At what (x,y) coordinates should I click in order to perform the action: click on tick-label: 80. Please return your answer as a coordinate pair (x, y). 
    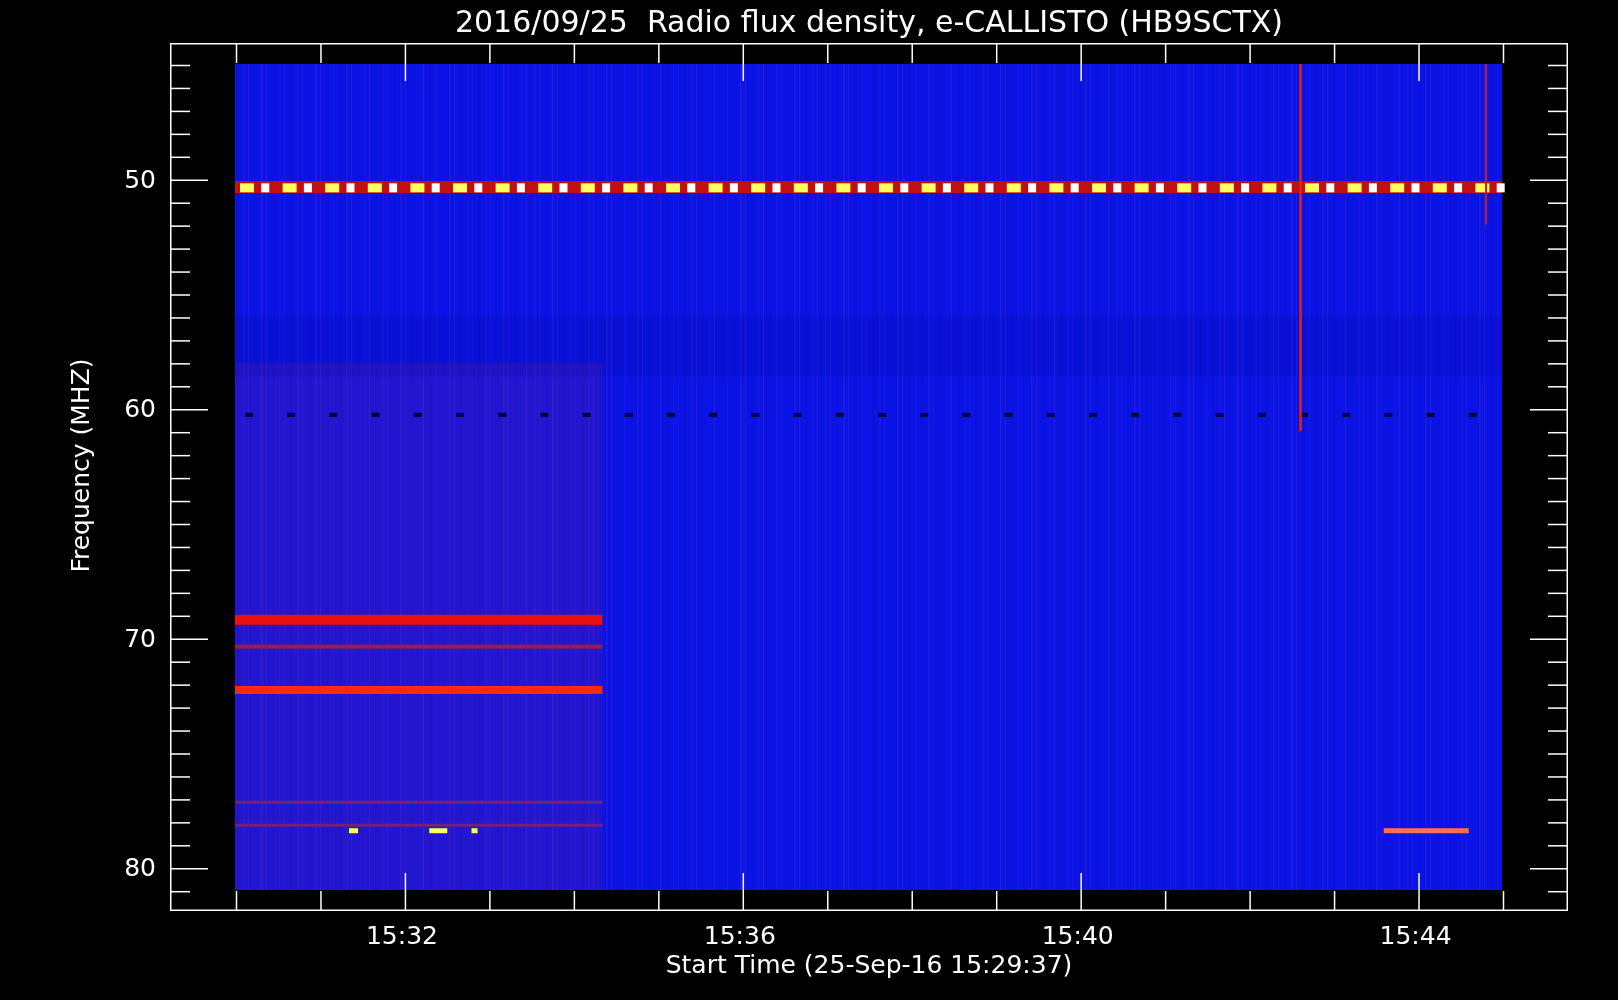
    Looking at the image, I should click on (140, 868).